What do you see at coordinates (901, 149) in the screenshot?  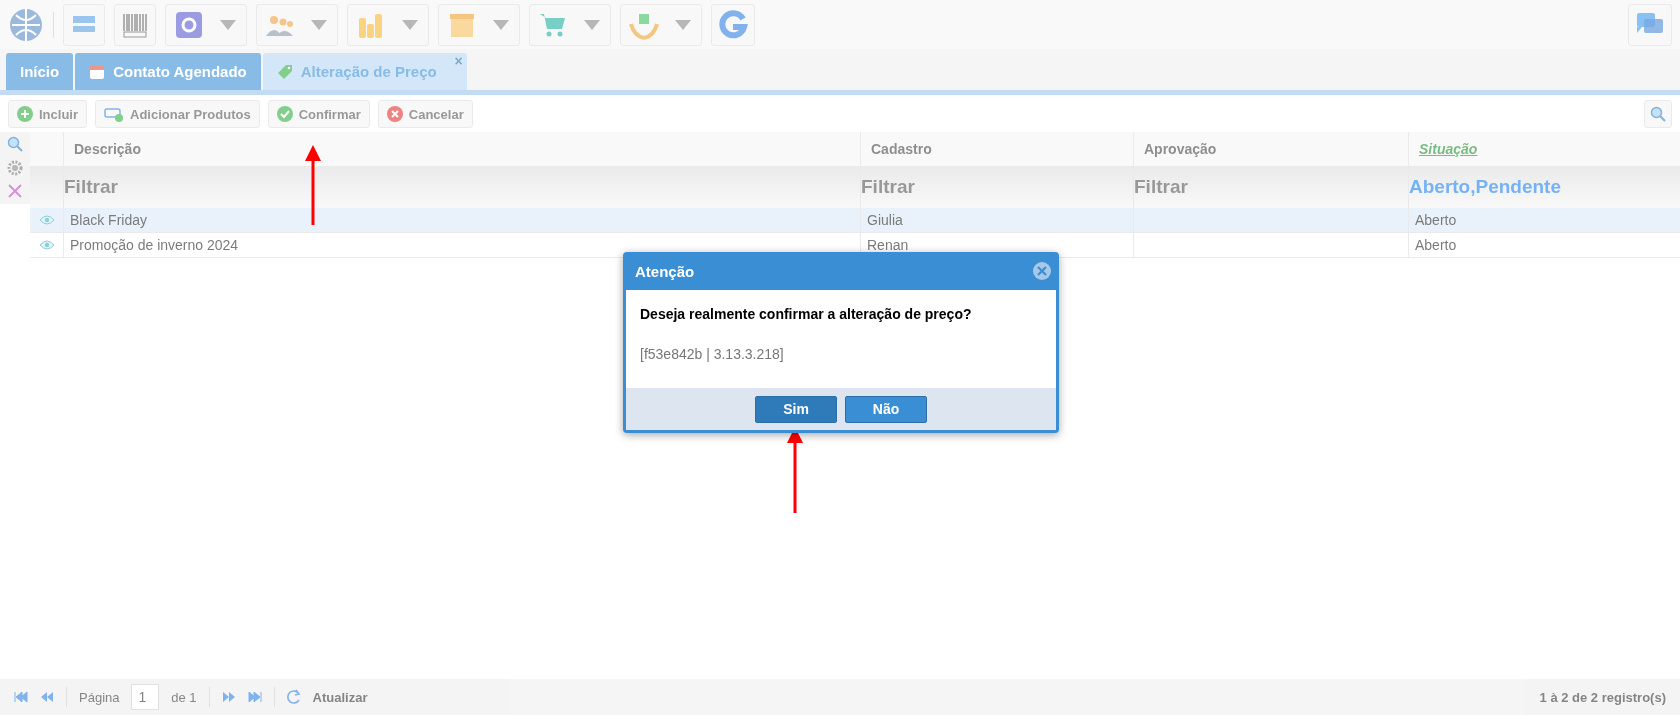 I see `column-header: Cadastro` at bounding box center [901, 149].